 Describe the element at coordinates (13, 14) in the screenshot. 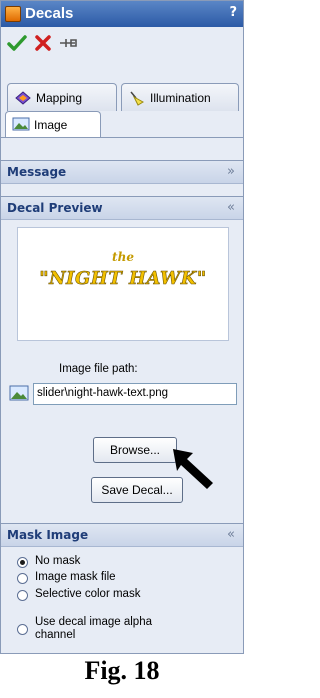

I see `decal-icon` at that location.